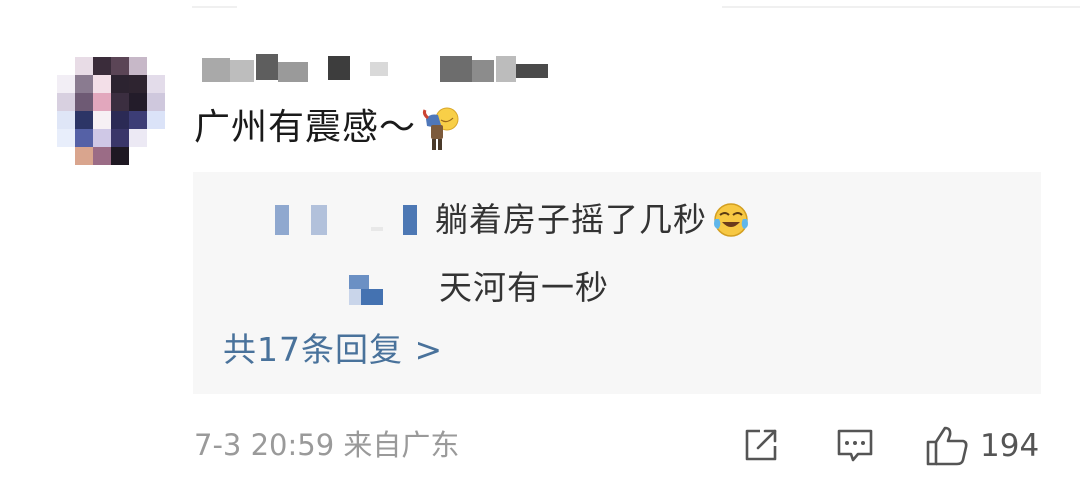 The height and width of the screenshot is (483, 1080). I want to click on reply-text: 天河有一秒, so click(524, 287).